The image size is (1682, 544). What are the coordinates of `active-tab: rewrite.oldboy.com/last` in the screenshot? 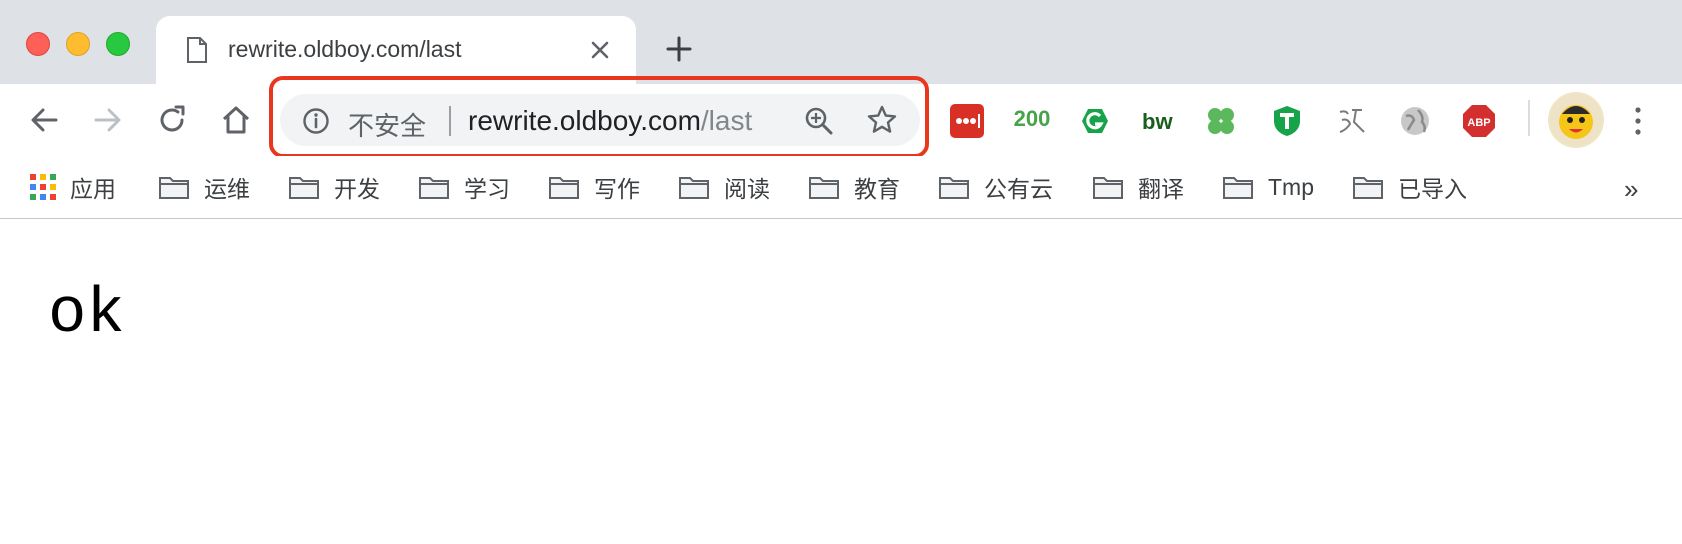 It's located at (396, 50).